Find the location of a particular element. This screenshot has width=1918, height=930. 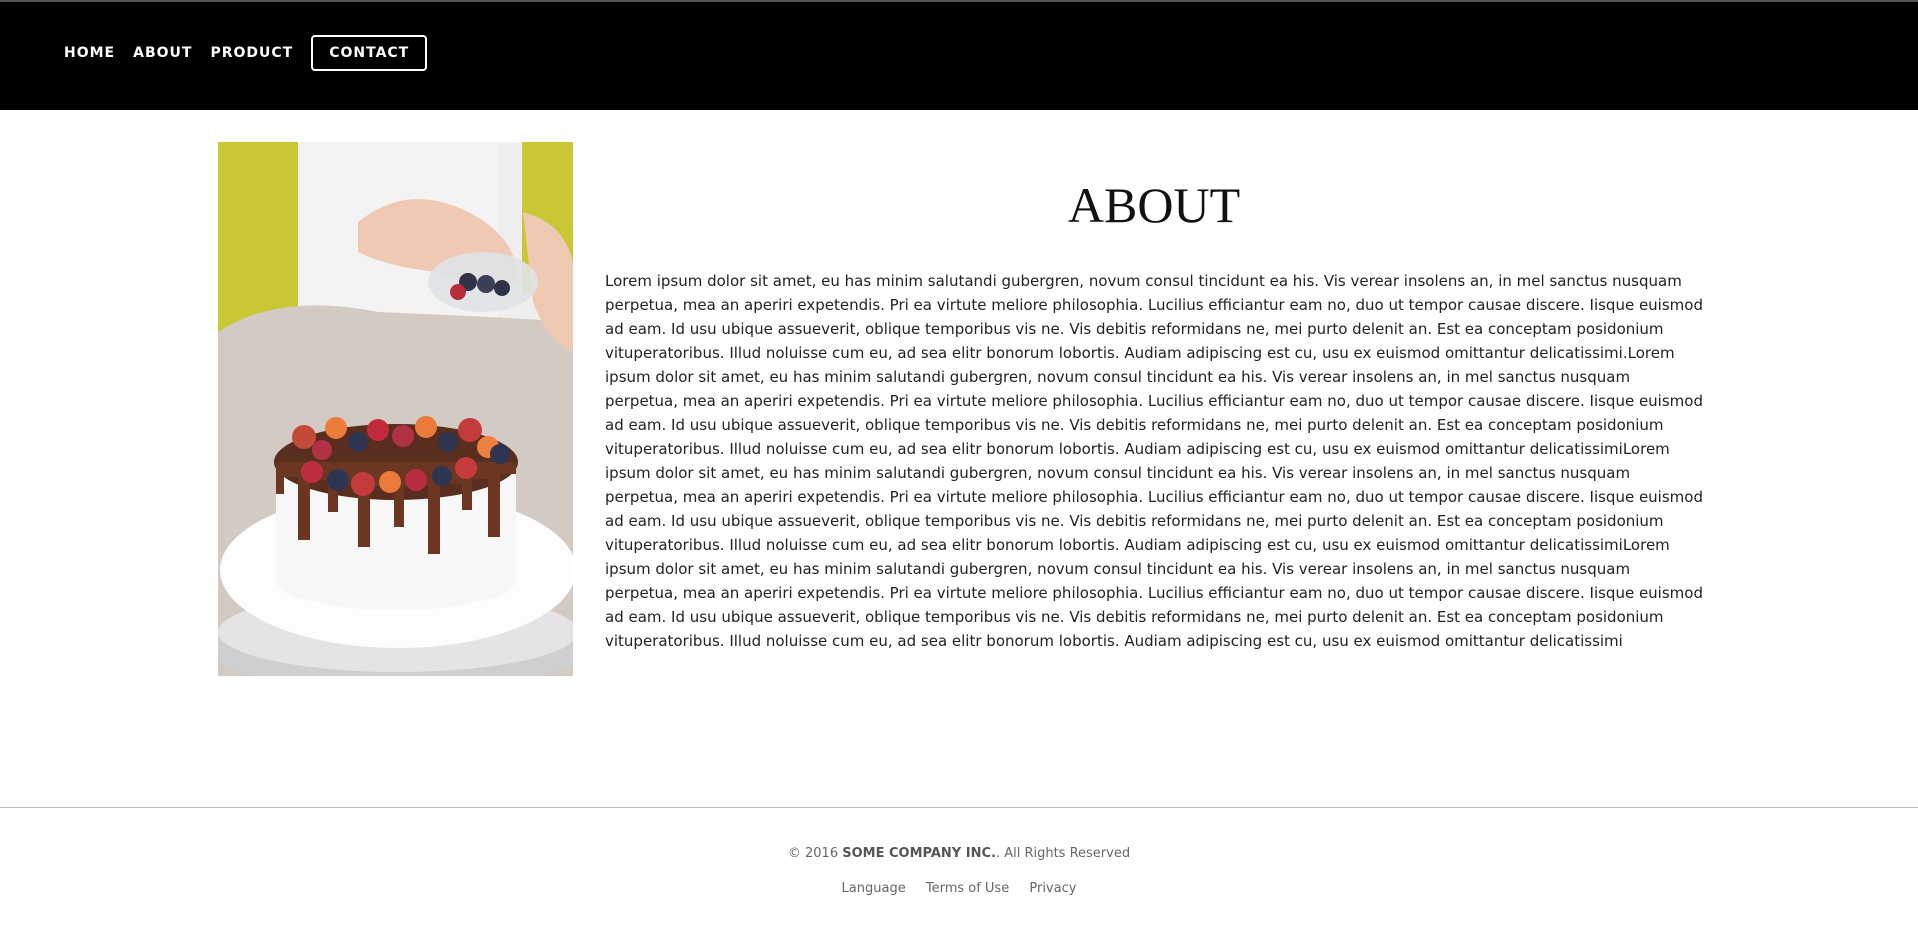

nav-about-link: ABOUT is located at coordinates (162, 53).